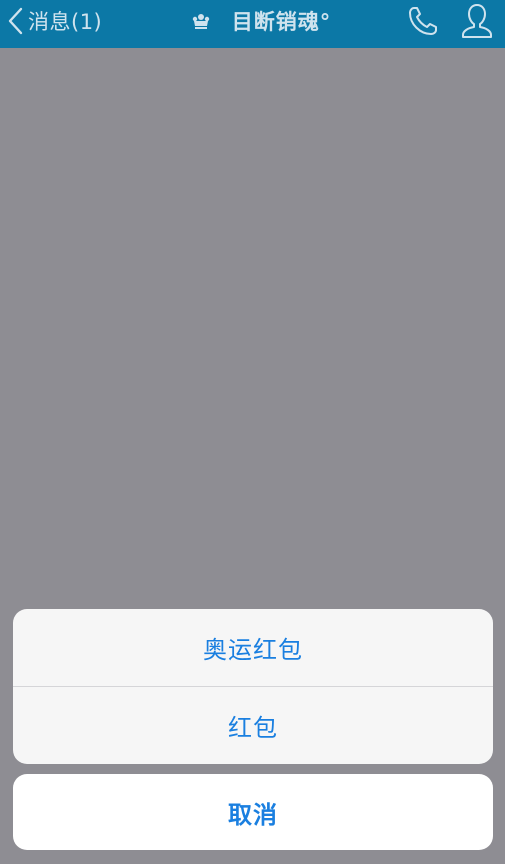 This screenshot has width=505, height=864. I want to click on olympic-red-packet-option: 奥运红包, so click(253, 647).